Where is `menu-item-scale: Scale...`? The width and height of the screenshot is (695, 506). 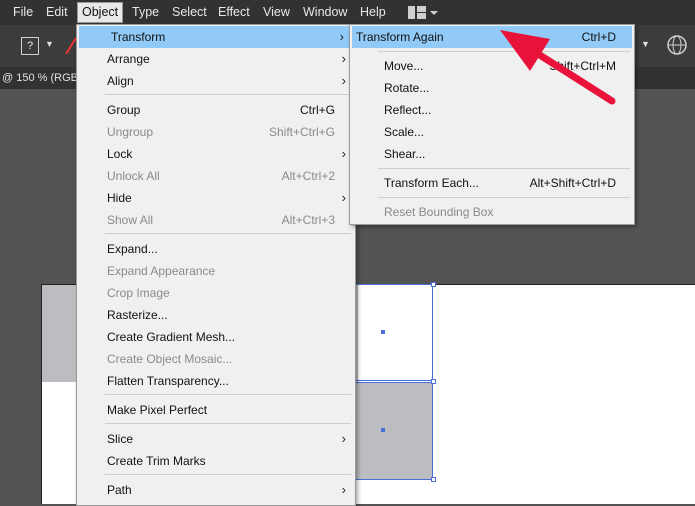 menu-item-scale: Scale... is located at coordinates (492, 132).